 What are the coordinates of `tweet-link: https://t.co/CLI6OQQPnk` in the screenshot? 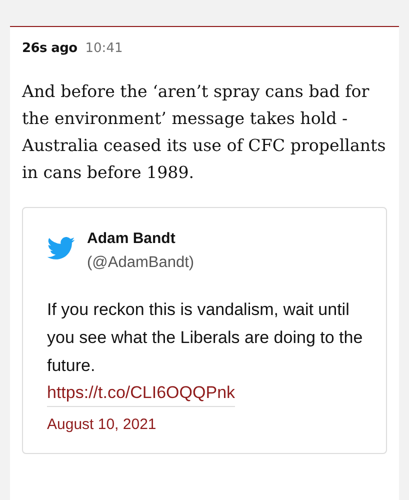 It's located at (141, 393).